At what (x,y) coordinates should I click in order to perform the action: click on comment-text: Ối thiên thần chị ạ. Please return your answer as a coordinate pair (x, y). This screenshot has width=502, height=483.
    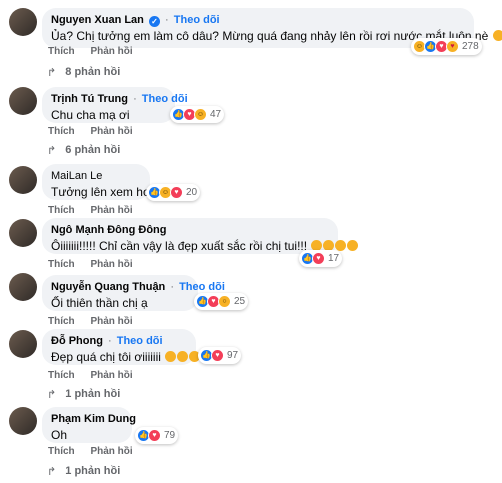
    Looking at the image, I should click on (99, 303).